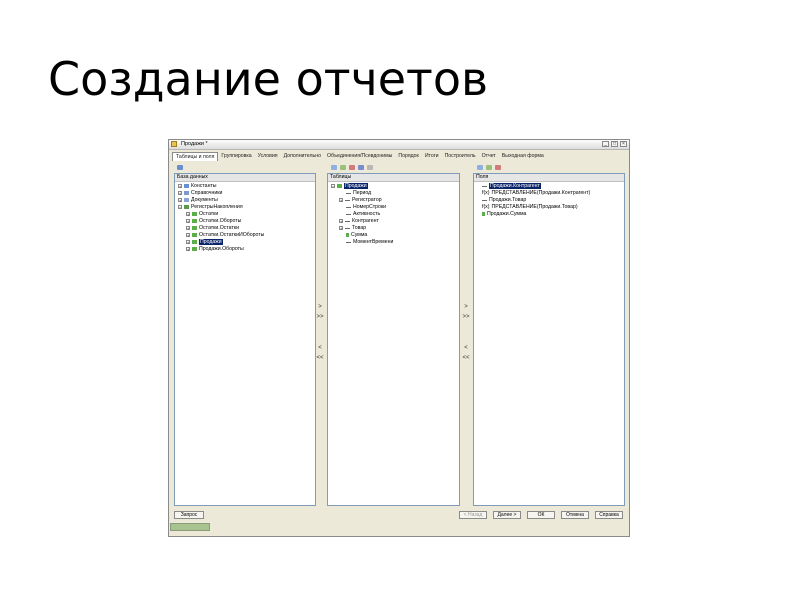 The height and width of the screenshot is (600, 800). I want to click on tab-grouping: Группировка, so click(236, 156).